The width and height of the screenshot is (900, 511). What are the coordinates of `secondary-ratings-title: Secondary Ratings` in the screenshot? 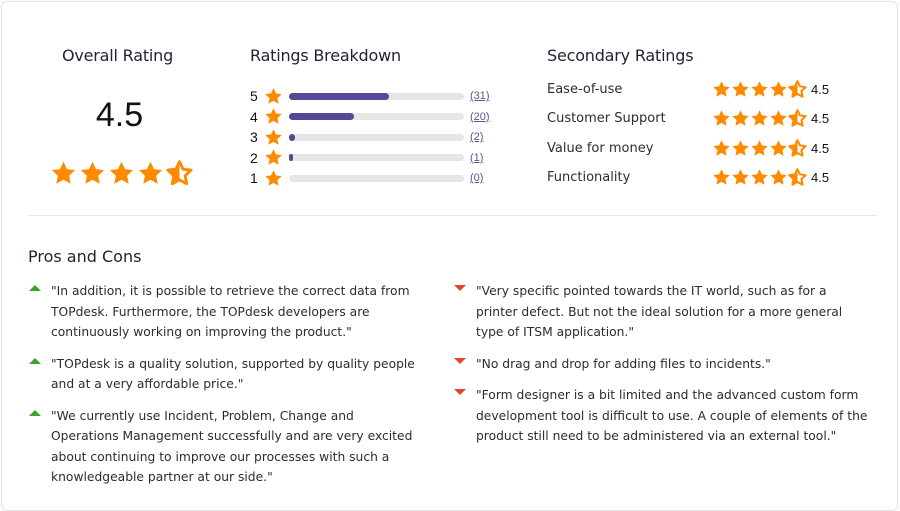 It's located at (620, 55).